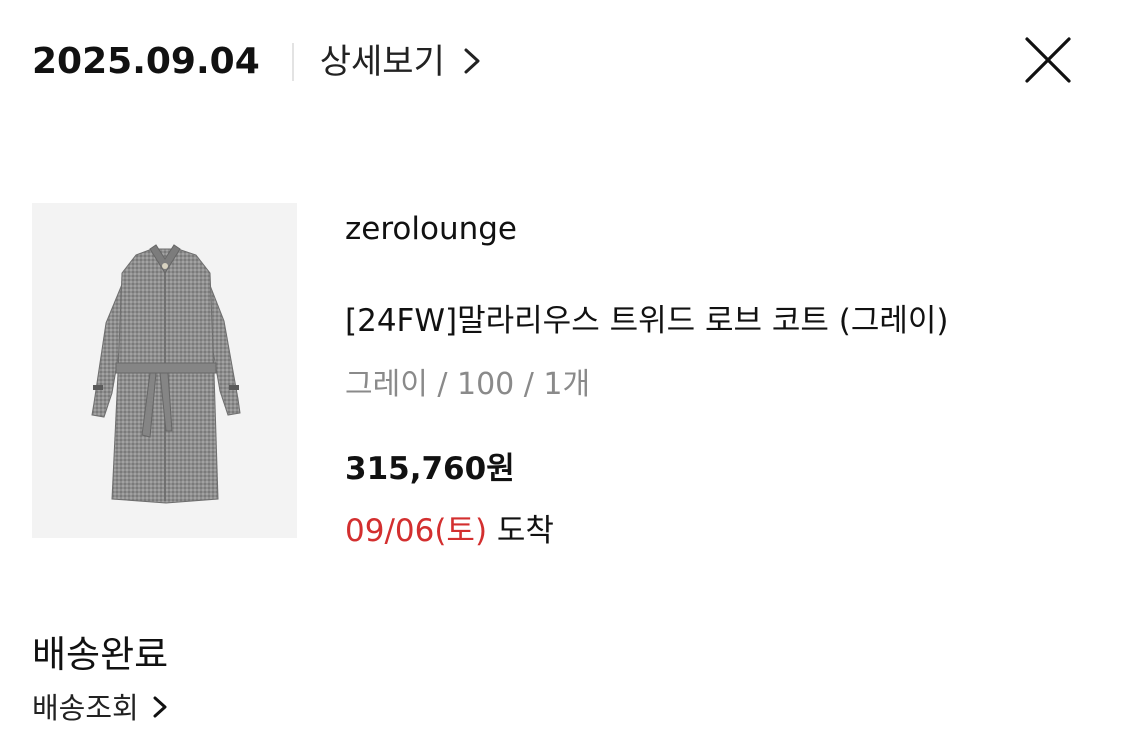 This screenshot has height=750, width=1125. What do you see at coordinates (292, 62) in the screenshot?
I see `header-divider` at bounding box center [292, 62].